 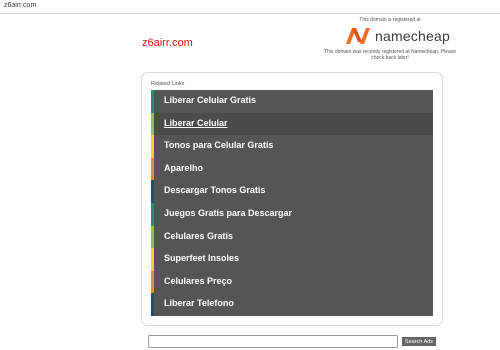 What do you see at coordinates (292, 146) in the screenshot?
I see `related-link: Tonos para Celular Gratis` at bounding box center [292, 146].